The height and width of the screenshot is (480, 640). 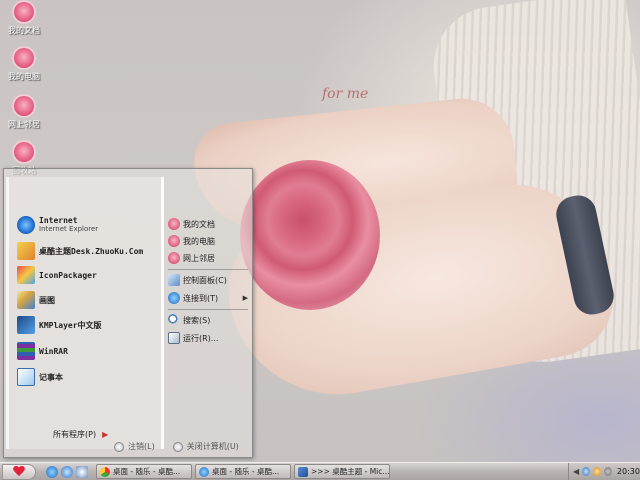 What do you see at coordinates (24, 30) in the screenshot?
I see `desktop-icon-label: 我的文档` at bounding box center [24, 30].